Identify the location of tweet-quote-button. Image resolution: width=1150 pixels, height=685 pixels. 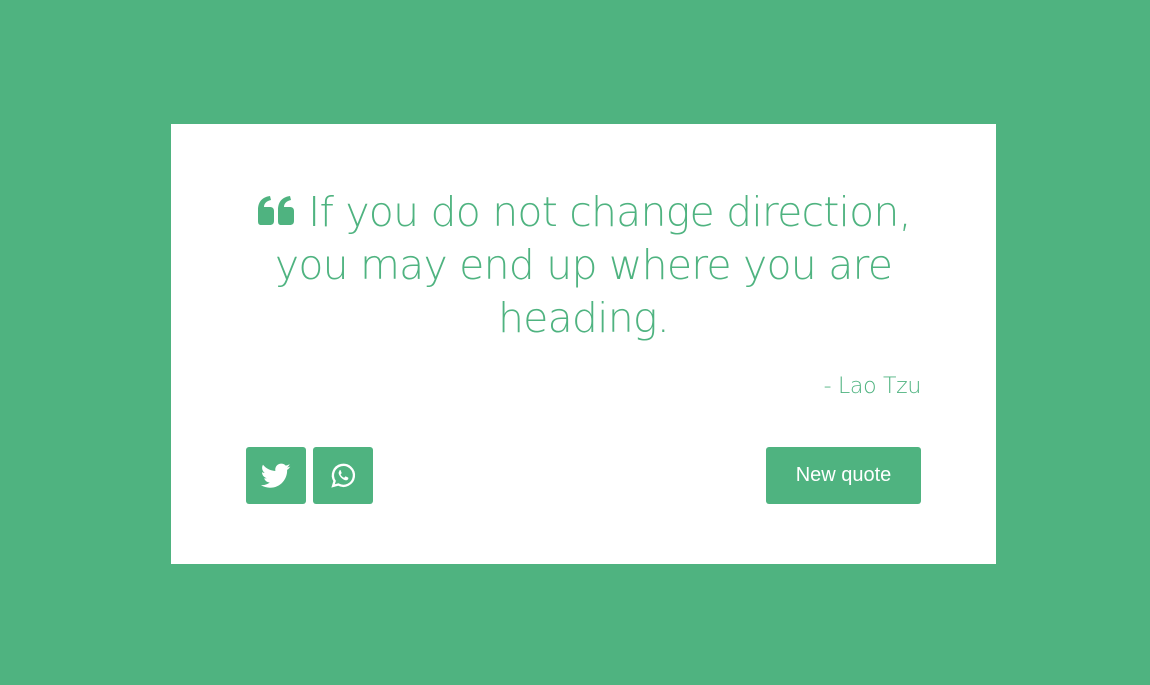
(276, 475).